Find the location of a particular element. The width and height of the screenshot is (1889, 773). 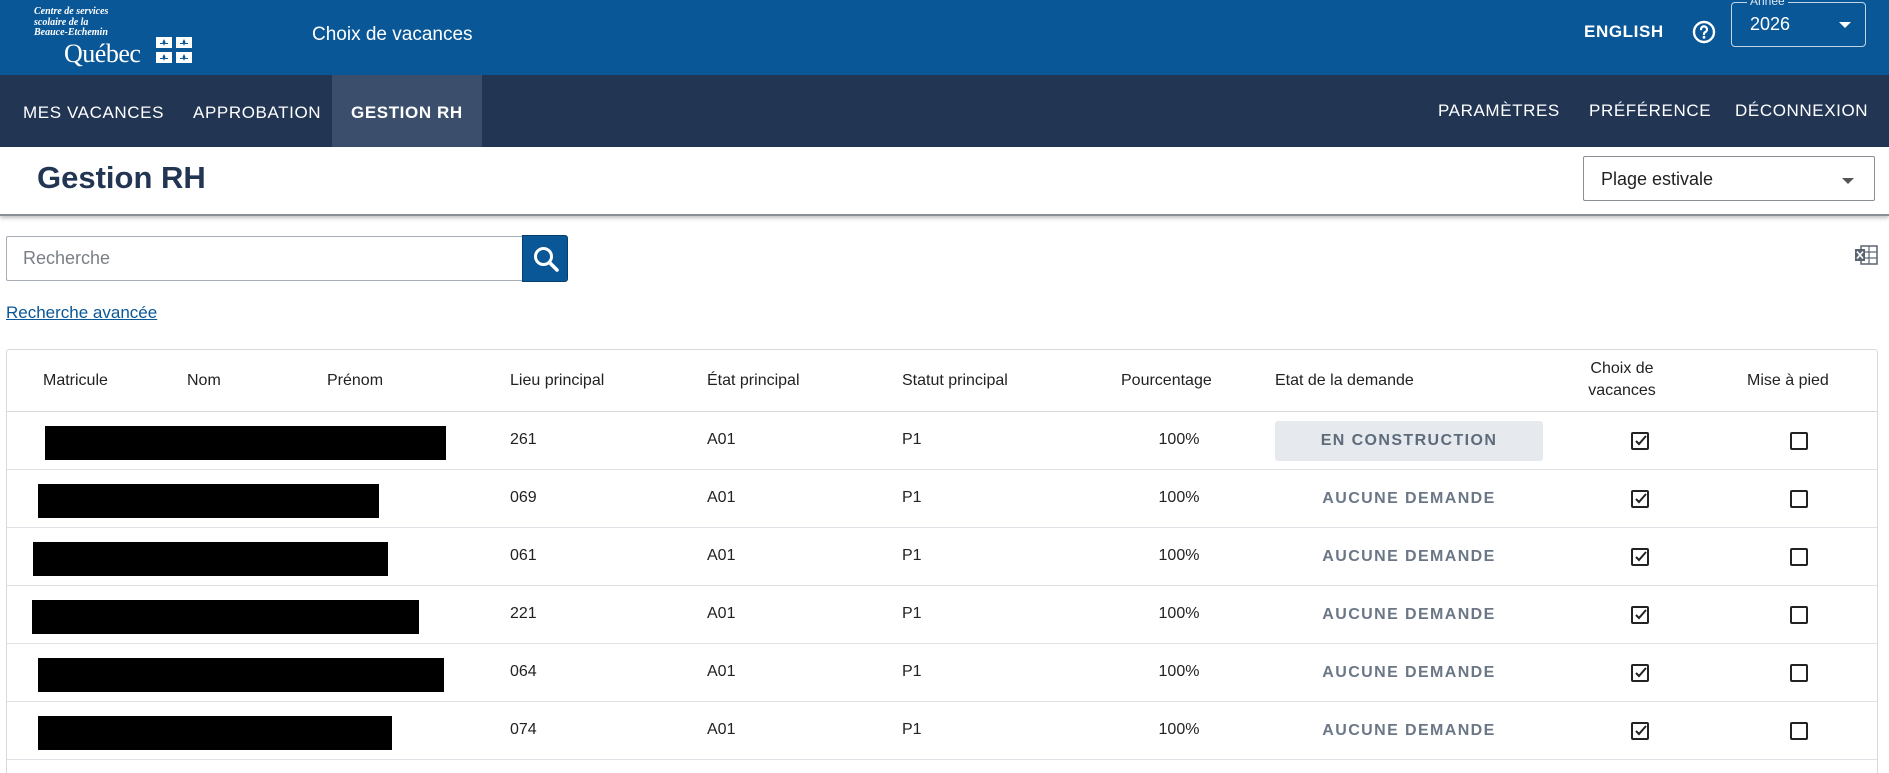

page-header: Gestion RH Plage estivale is located at coordinates (944, 181).